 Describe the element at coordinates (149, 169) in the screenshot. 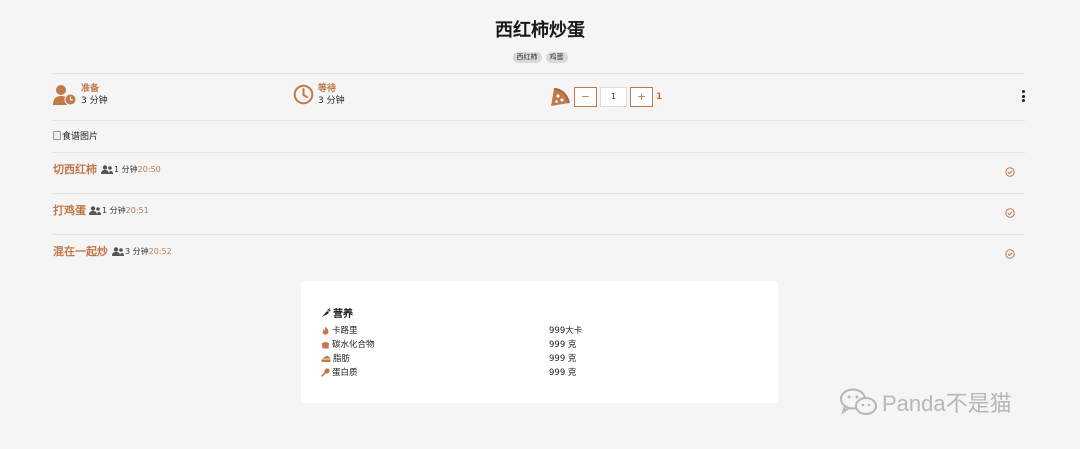

I see `step-time: 20:50` at that location.